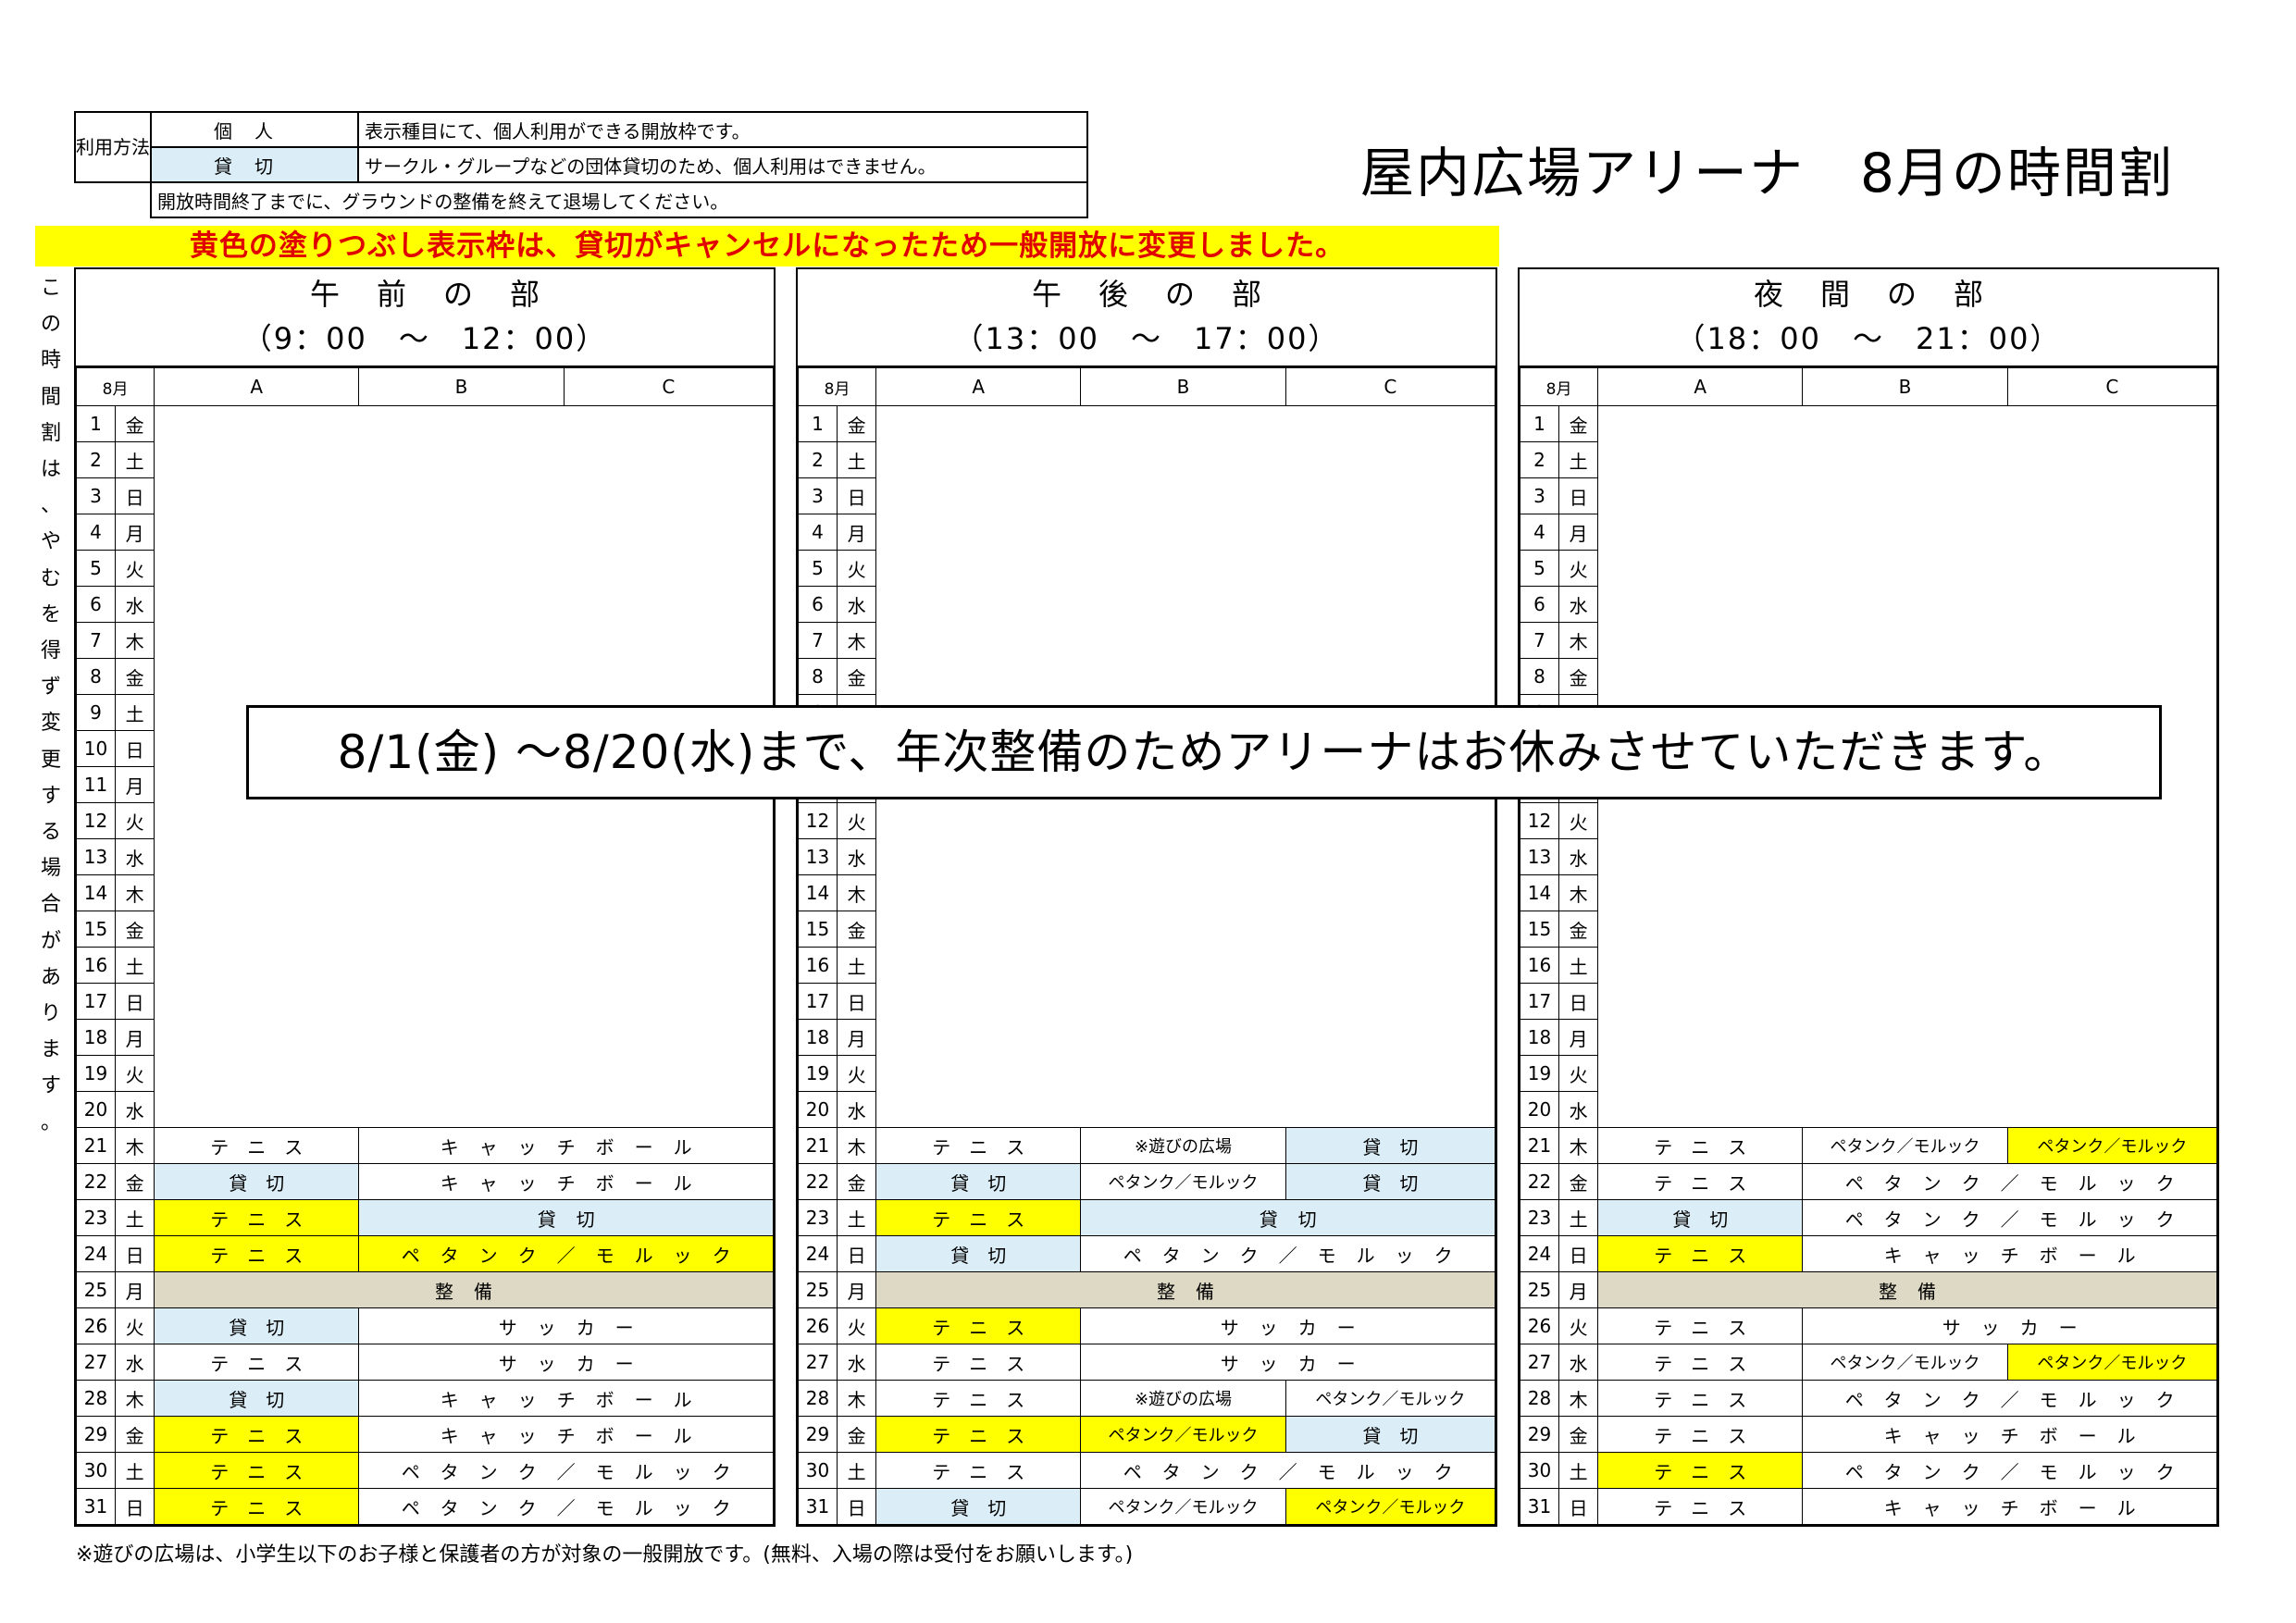  Describe the element at coordinates (1147, 1506) in the screenshot. I see `table-row: 31 日貸切 ペタンク／モルック ペタンク／モルック` at that location.